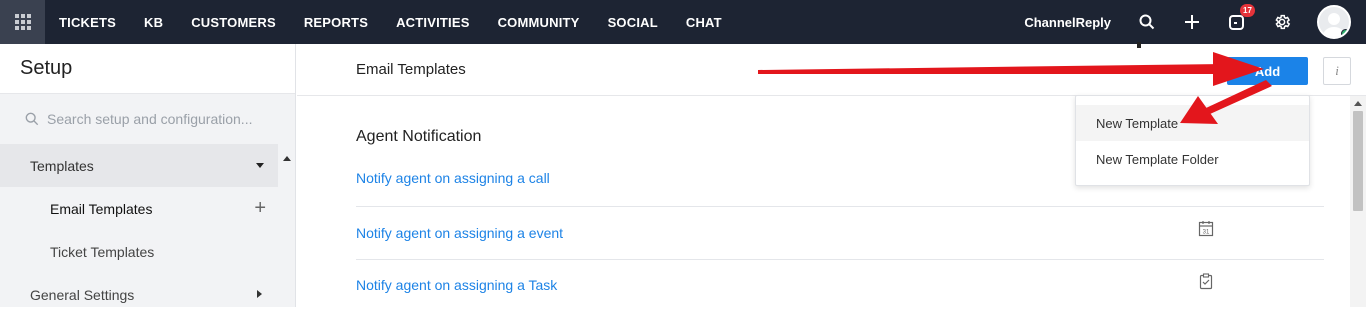  I want to click on sidebar-item-label: Ticket Templates, so click(102, 251).